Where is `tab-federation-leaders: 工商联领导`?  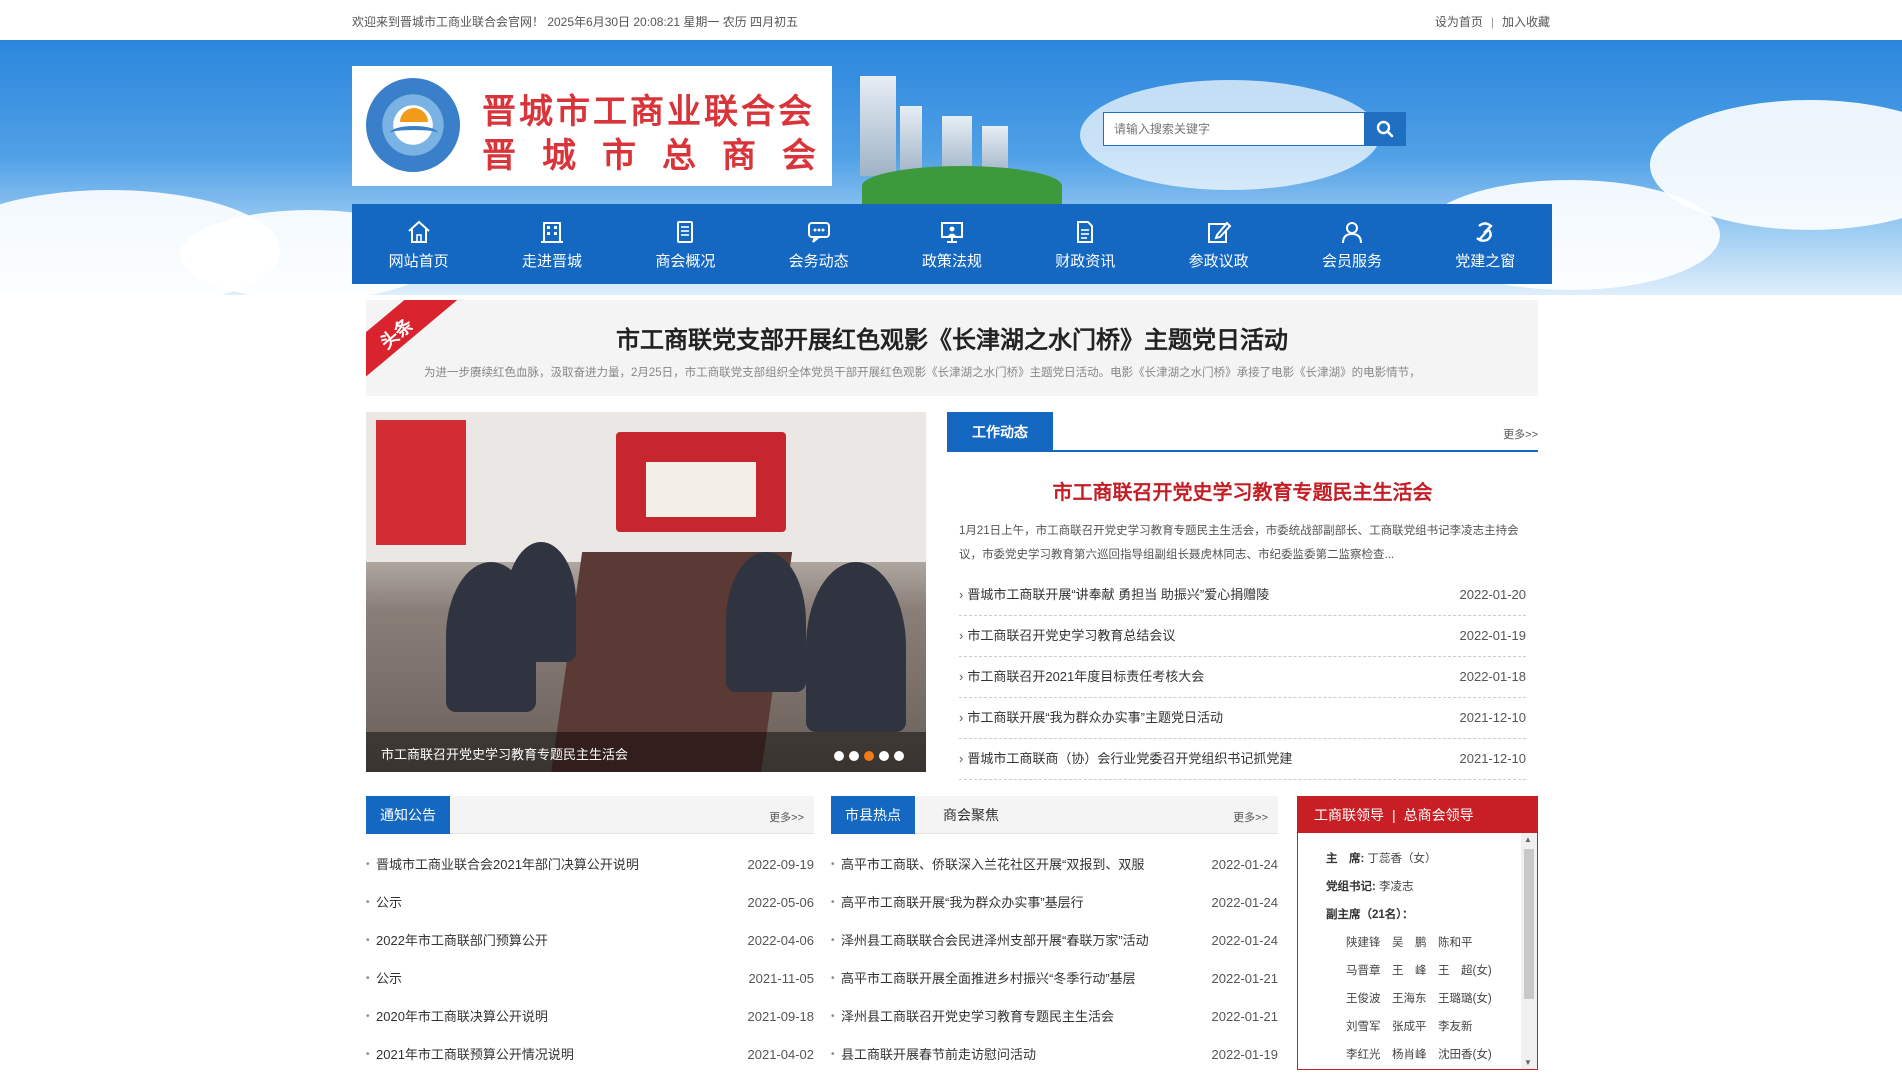
tab-federation-leaders: 工商联领导 is located at coordinates (1349, 815).